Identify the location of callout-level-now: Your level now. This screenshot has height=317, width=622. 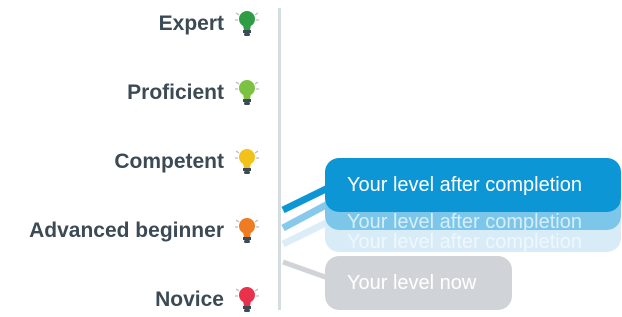
(418, 283).